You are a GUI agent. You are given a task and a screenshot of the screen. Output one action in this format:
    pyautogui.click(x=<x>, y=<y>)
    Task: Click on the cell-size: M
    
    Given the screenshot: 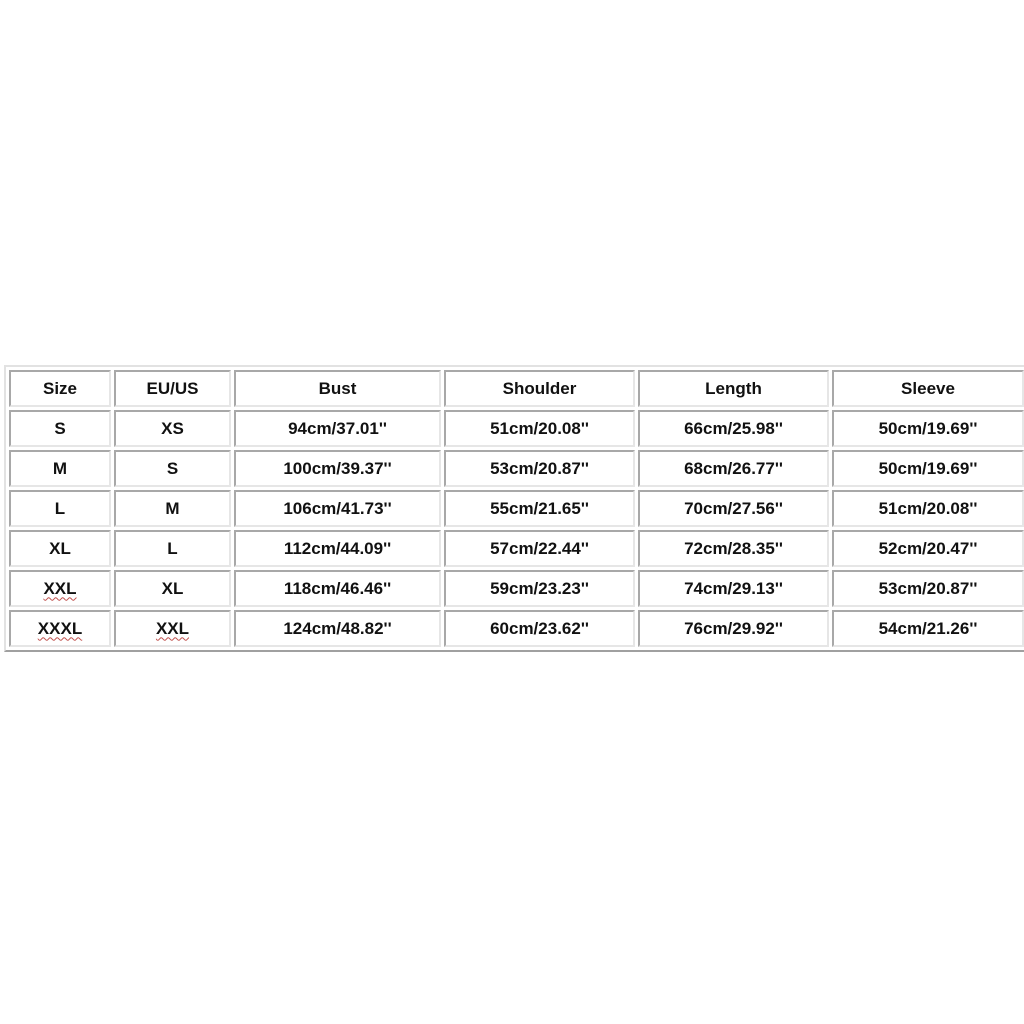 What is the action you would take?
    pyautogui.click(x=60, y=468)
    